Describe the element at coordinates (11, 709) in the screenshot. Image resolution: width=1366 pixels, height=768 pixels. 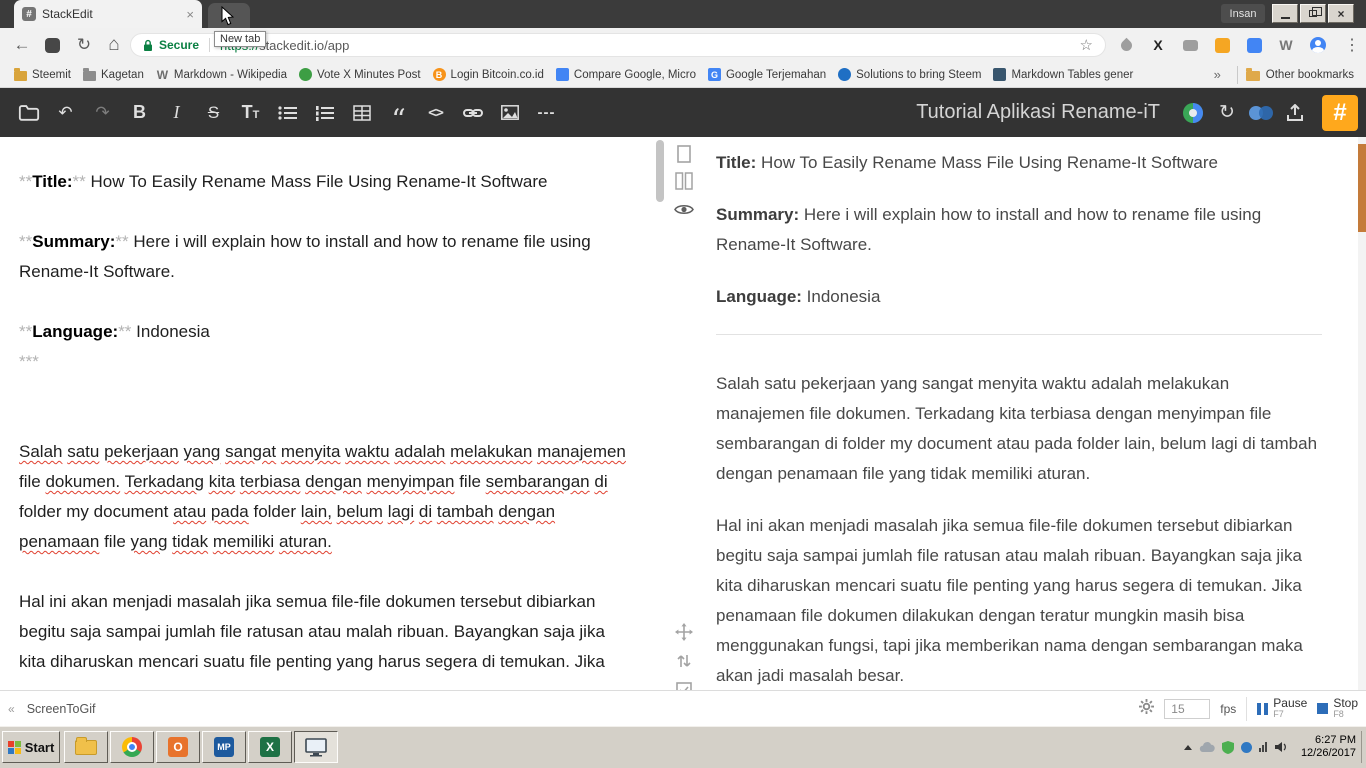
I see `collapse-icon: «` at that location.